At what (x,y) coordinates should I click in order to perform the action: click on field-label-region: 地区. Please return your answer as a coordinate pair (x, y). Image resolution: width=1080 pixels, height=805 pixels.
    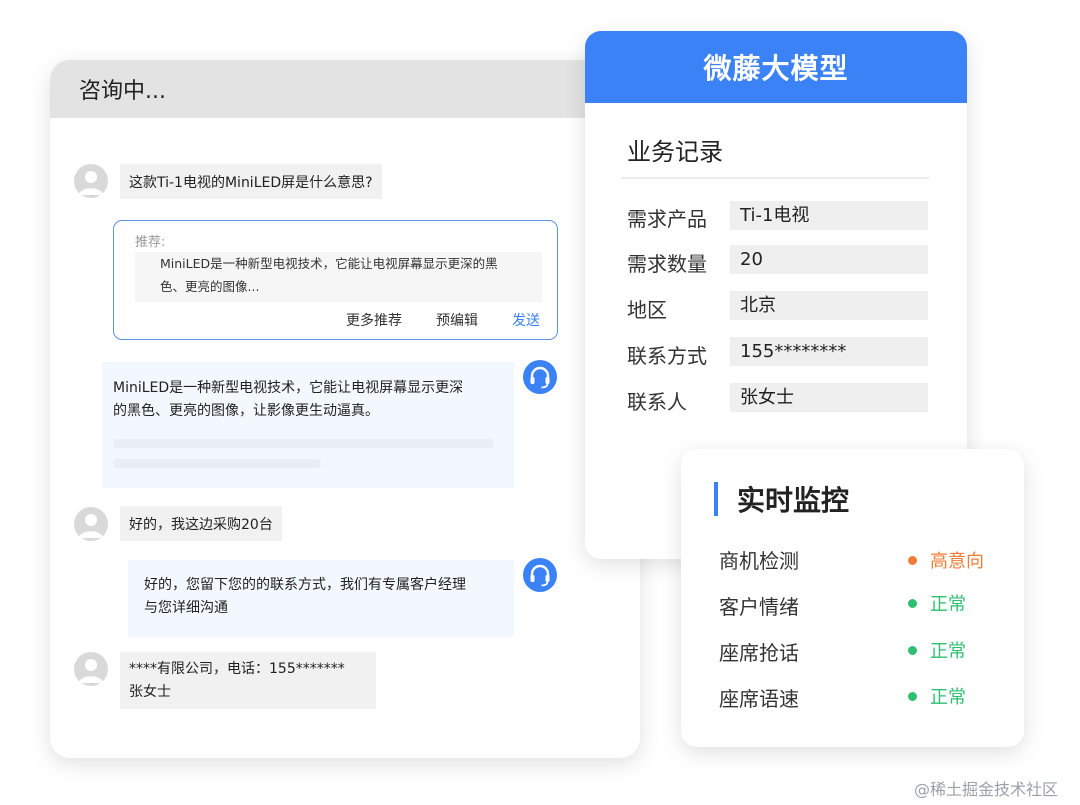
    Looking at the image, I should click on (647, 310).